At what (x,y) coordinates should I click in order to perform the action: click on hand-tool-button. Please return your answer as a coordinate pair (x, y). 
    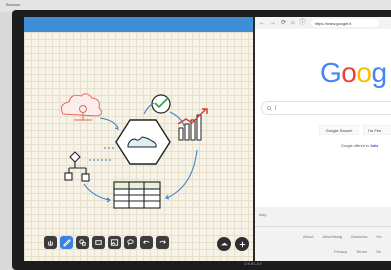
    Looking at the image, I should click on (50, 242).